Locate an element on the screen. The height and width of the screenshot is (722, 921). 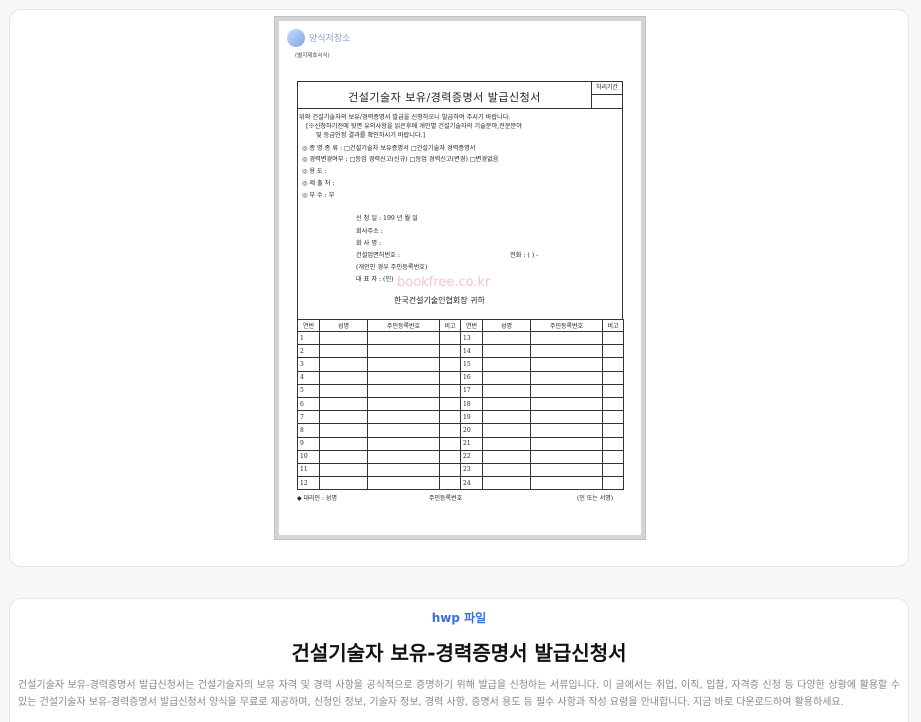
table-header-row: 연번 성명 주민등록번호 비고 연번 성명 주민등록번호 비고 is located at coordinates (460, 325).